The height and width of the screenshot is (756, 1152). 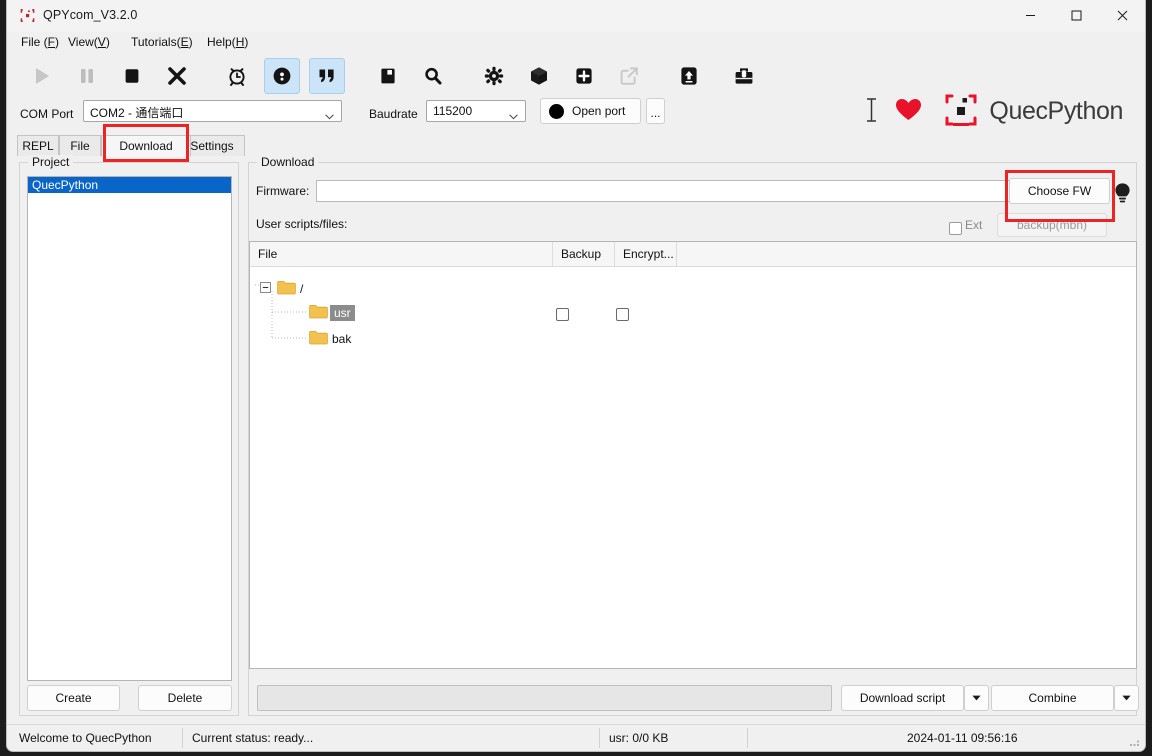 What do you see at coordinates (974, 225) in the screenshot?
I see `ext-label: Ext` at bounding box center [974, 225].